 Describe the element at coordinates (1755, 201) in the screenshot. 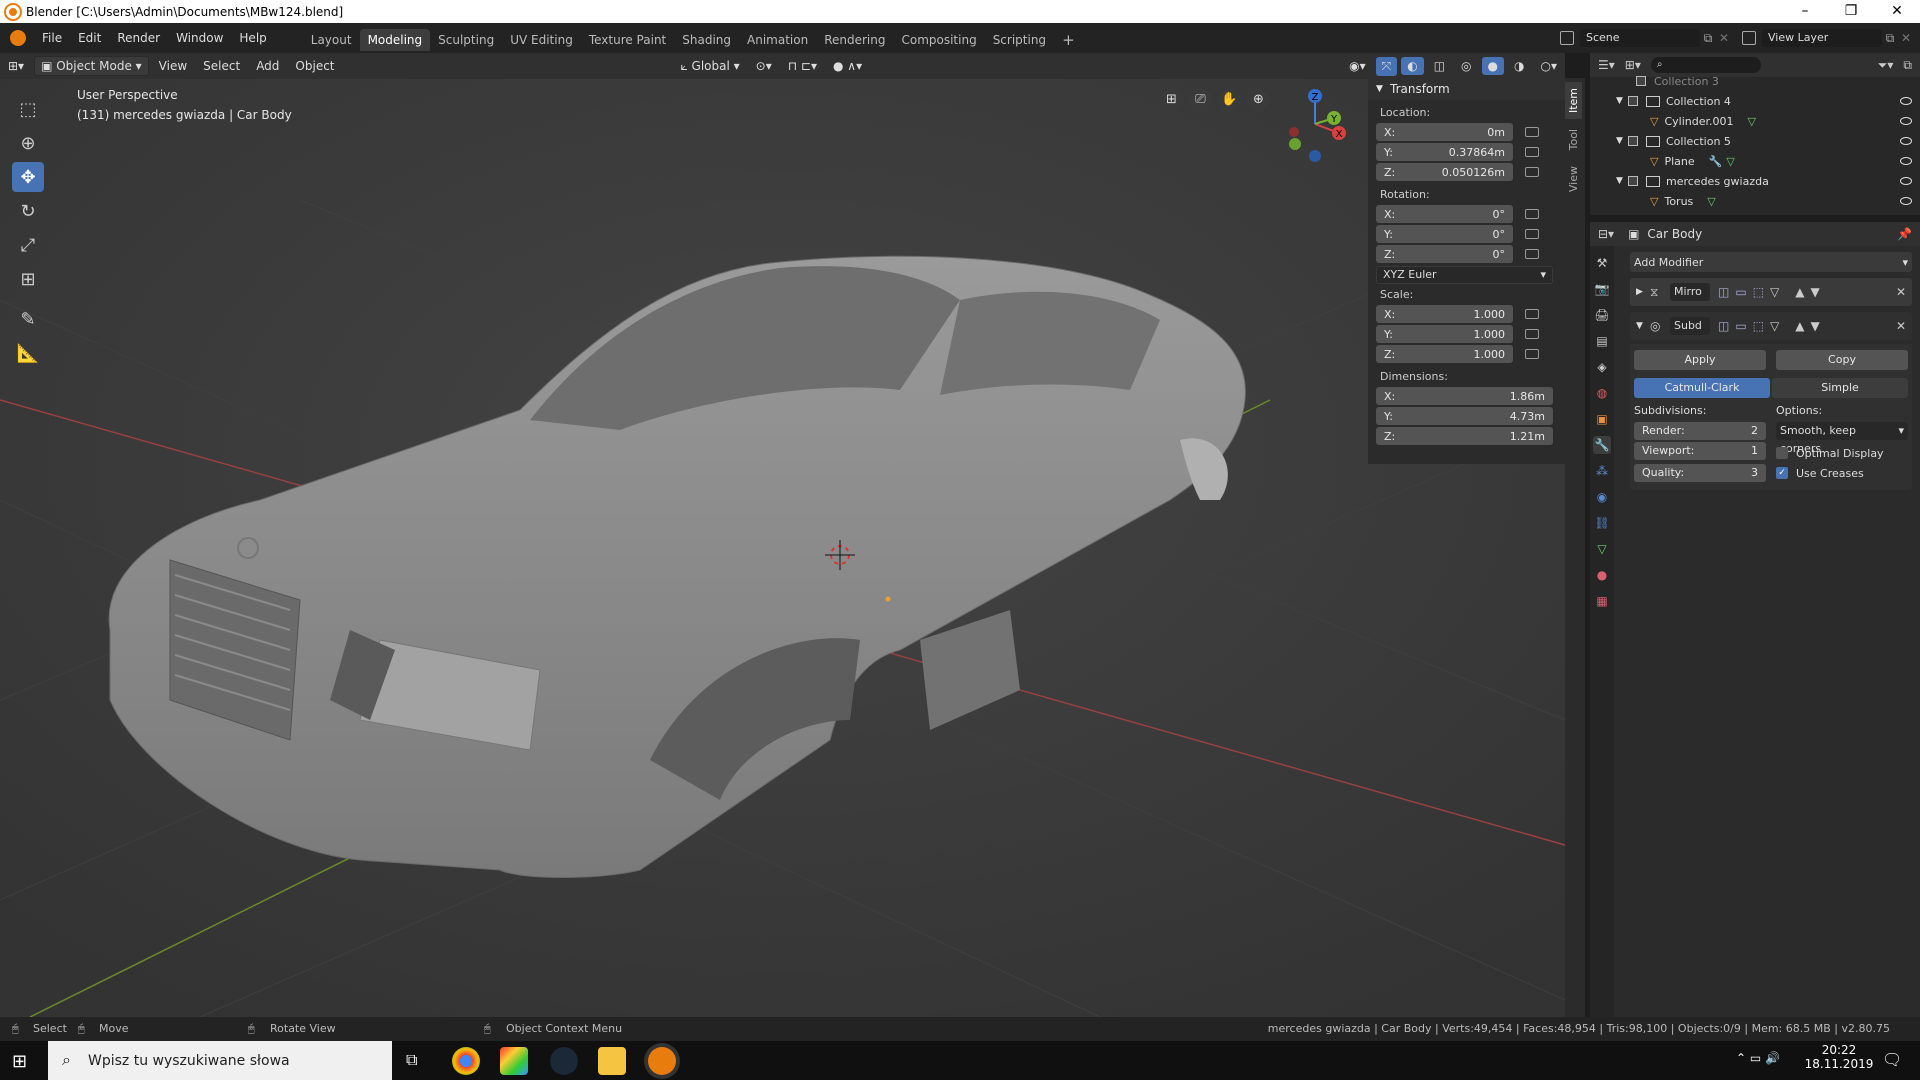

I see `outliner-row: ▽ Torus ▽` at that location.